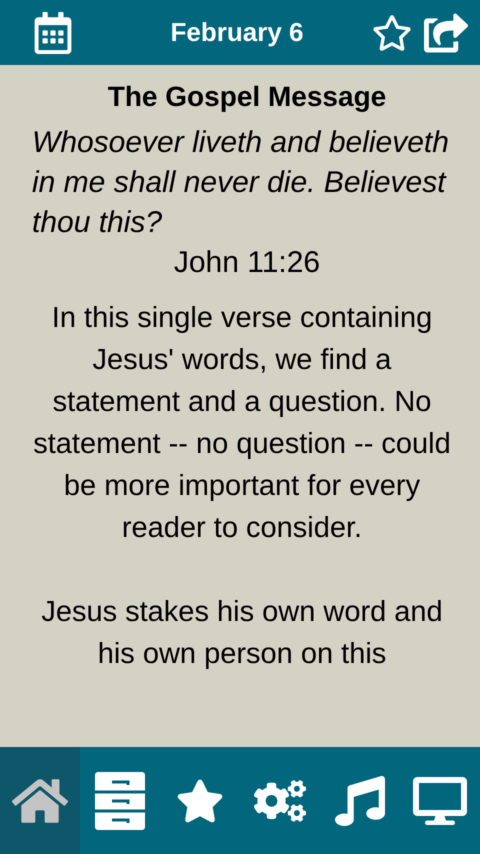  I want to click on share-button, so click(446, 32).